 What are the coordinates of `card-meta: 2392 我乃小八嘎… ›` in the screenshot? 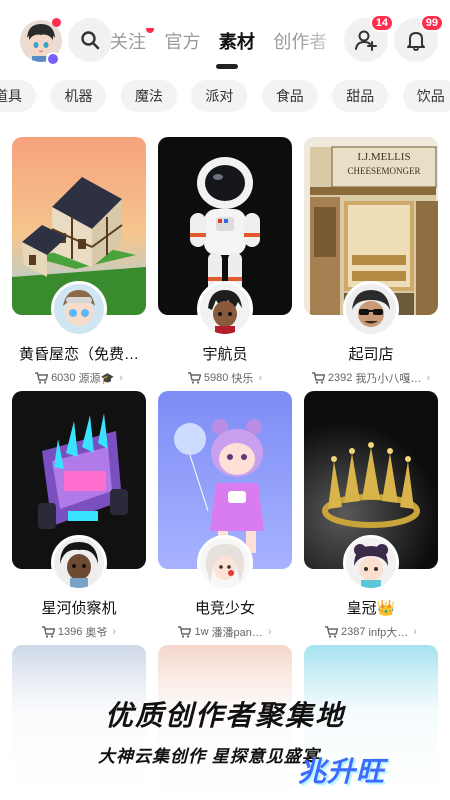 It's located at (371, 378).